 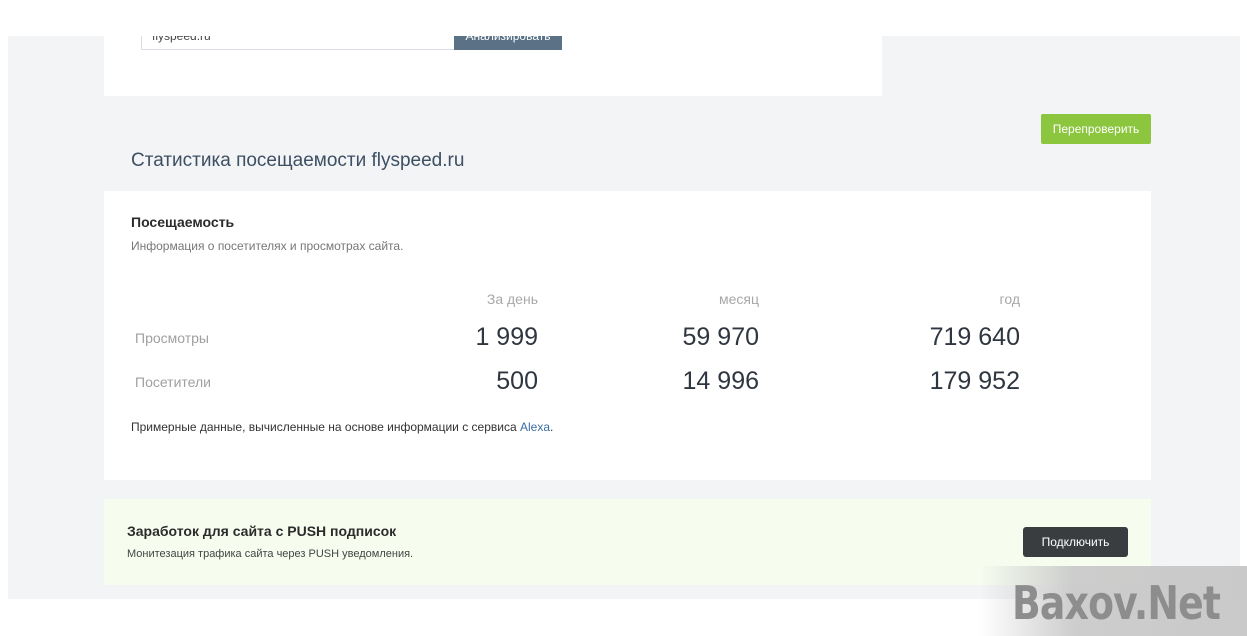 What do you see at coordinates (506, 337) in the screenshot?
I see `views-day-value: 1 999` at bounding box center [506, 337].